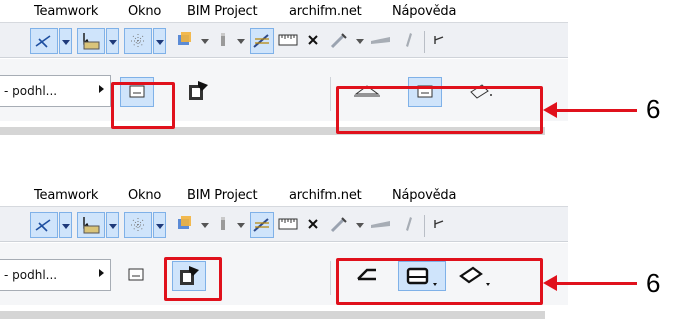 The width and height of the screenshot is (675, 333). I want to click on view-plan-icon, so click(136, 274).